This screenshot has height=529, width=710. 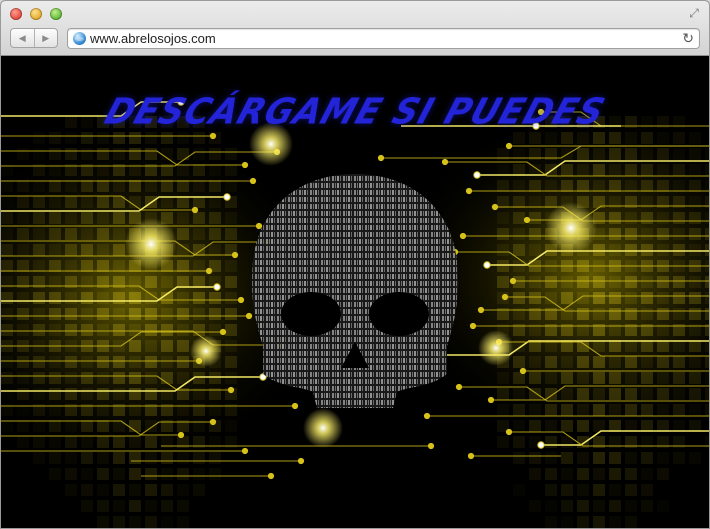 I want to click on fullscreen-icon: ⤢, so click(x=694, y=13).